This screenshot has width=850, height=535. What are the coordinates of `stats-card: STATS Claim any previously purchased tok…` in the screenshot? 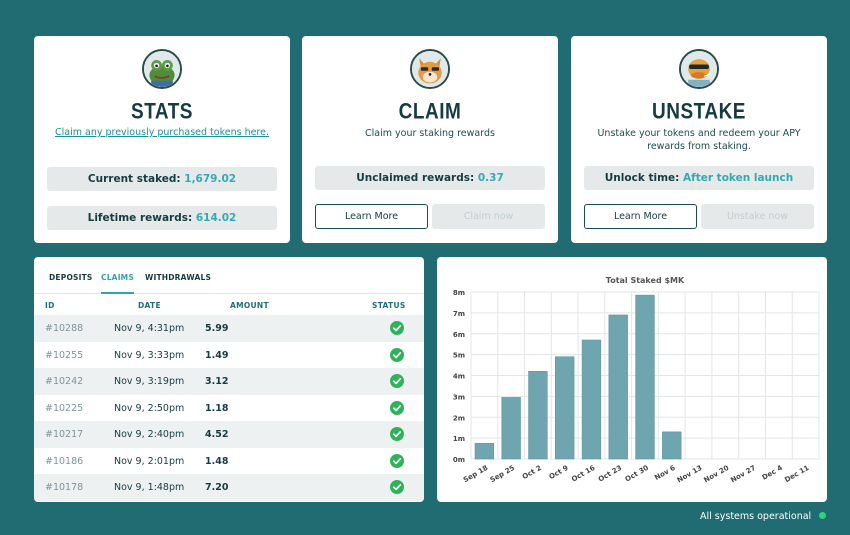 It's located at (162, 139).